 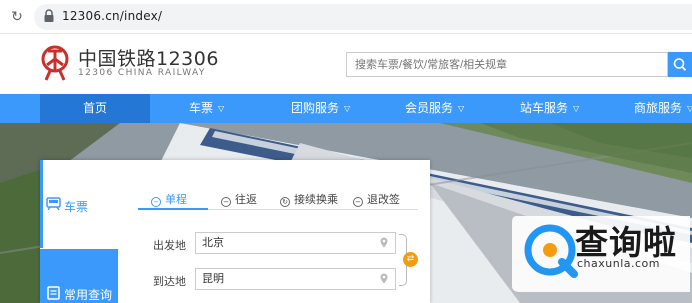 What do you see at coordinates (295, 279) in the screenshot?
I see `to-station-input: 昆明` at bounding box center [295, 279].